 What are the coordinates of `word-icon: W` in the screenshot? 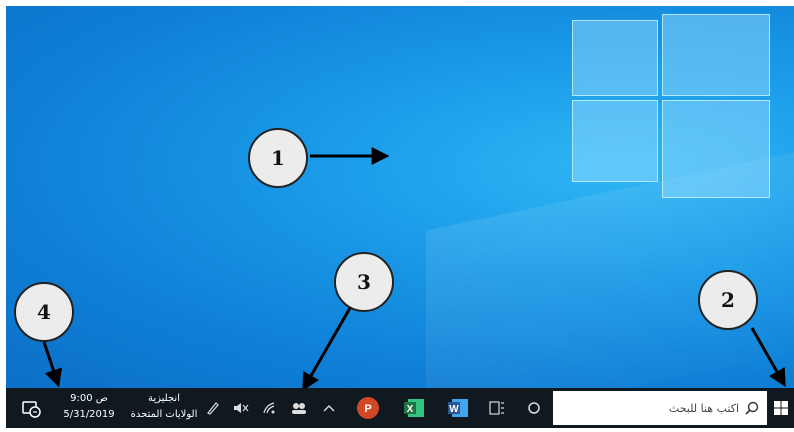 It's located at (458, 408).